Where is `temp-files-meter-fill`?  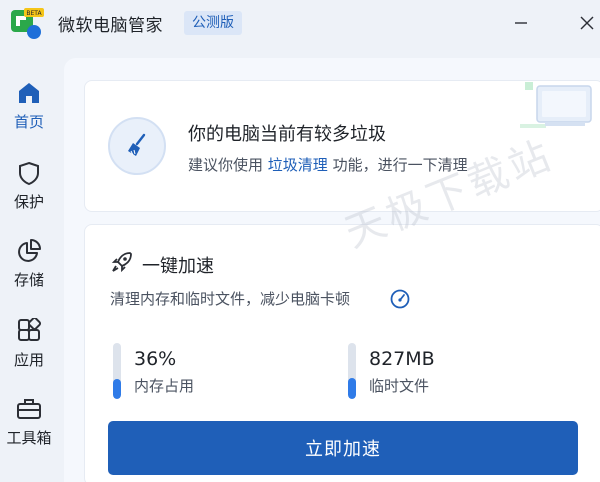
temp-files-meter-fill is located at coordinates (352, 388).